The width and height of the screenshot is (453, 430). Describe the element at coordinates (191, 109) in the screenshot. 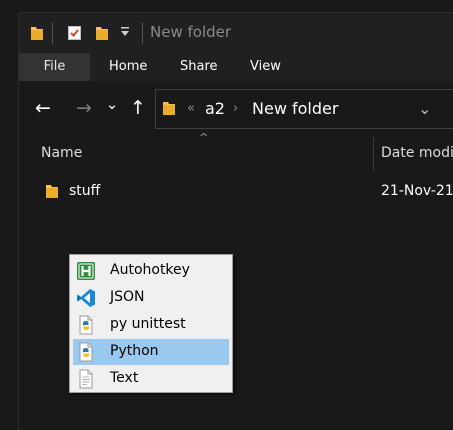

I see `address-overflow-icon: «` at that location.